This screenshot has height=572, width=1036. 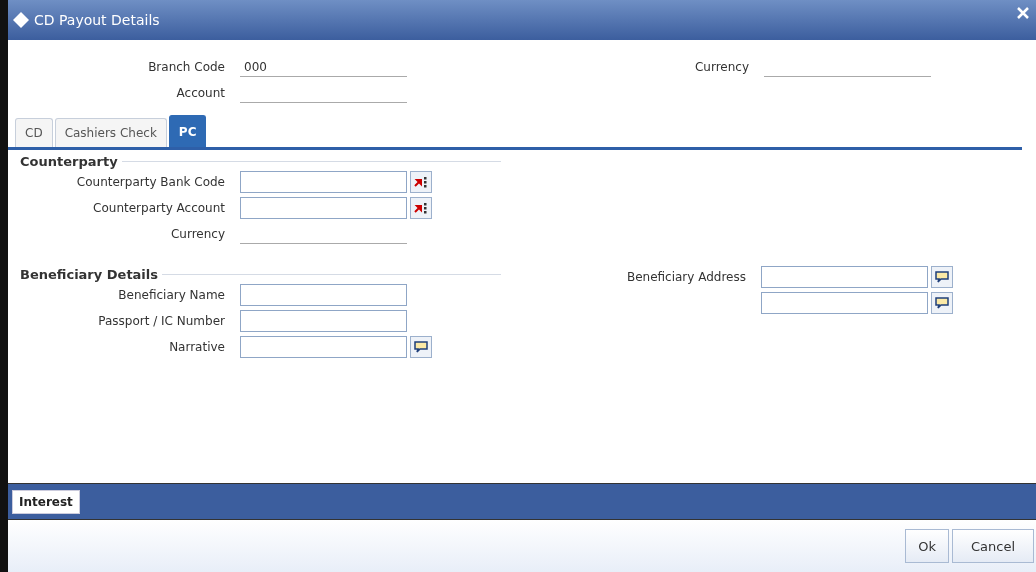 I want to click on field-label: Beneficiary Name, so click(x=171, y=295).